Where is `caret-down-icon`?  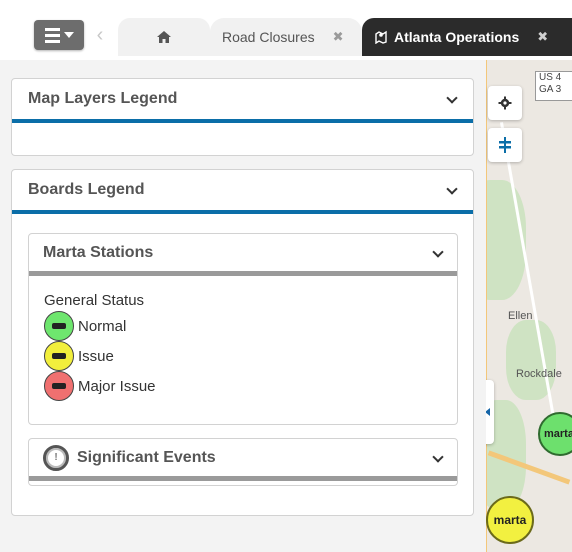
caret-down-icon is located at coordinates (68, 35).